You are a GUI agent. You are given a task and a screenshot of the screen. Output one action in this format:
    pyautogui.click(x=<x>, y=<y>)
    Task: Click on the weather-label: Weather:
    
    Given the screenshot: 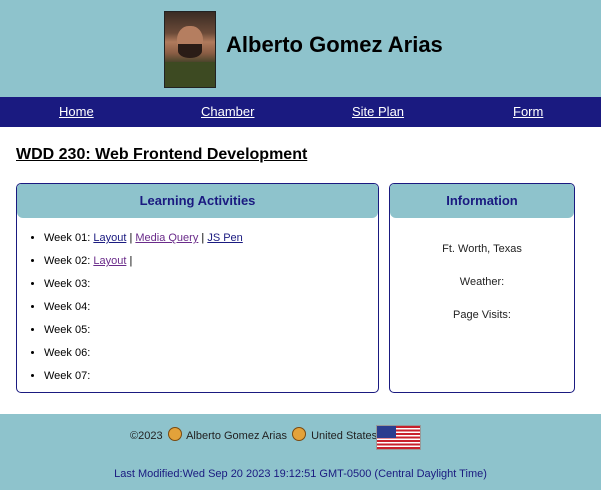 What is the action you would take?
    pyautogui.click(x=482, y=282)
    